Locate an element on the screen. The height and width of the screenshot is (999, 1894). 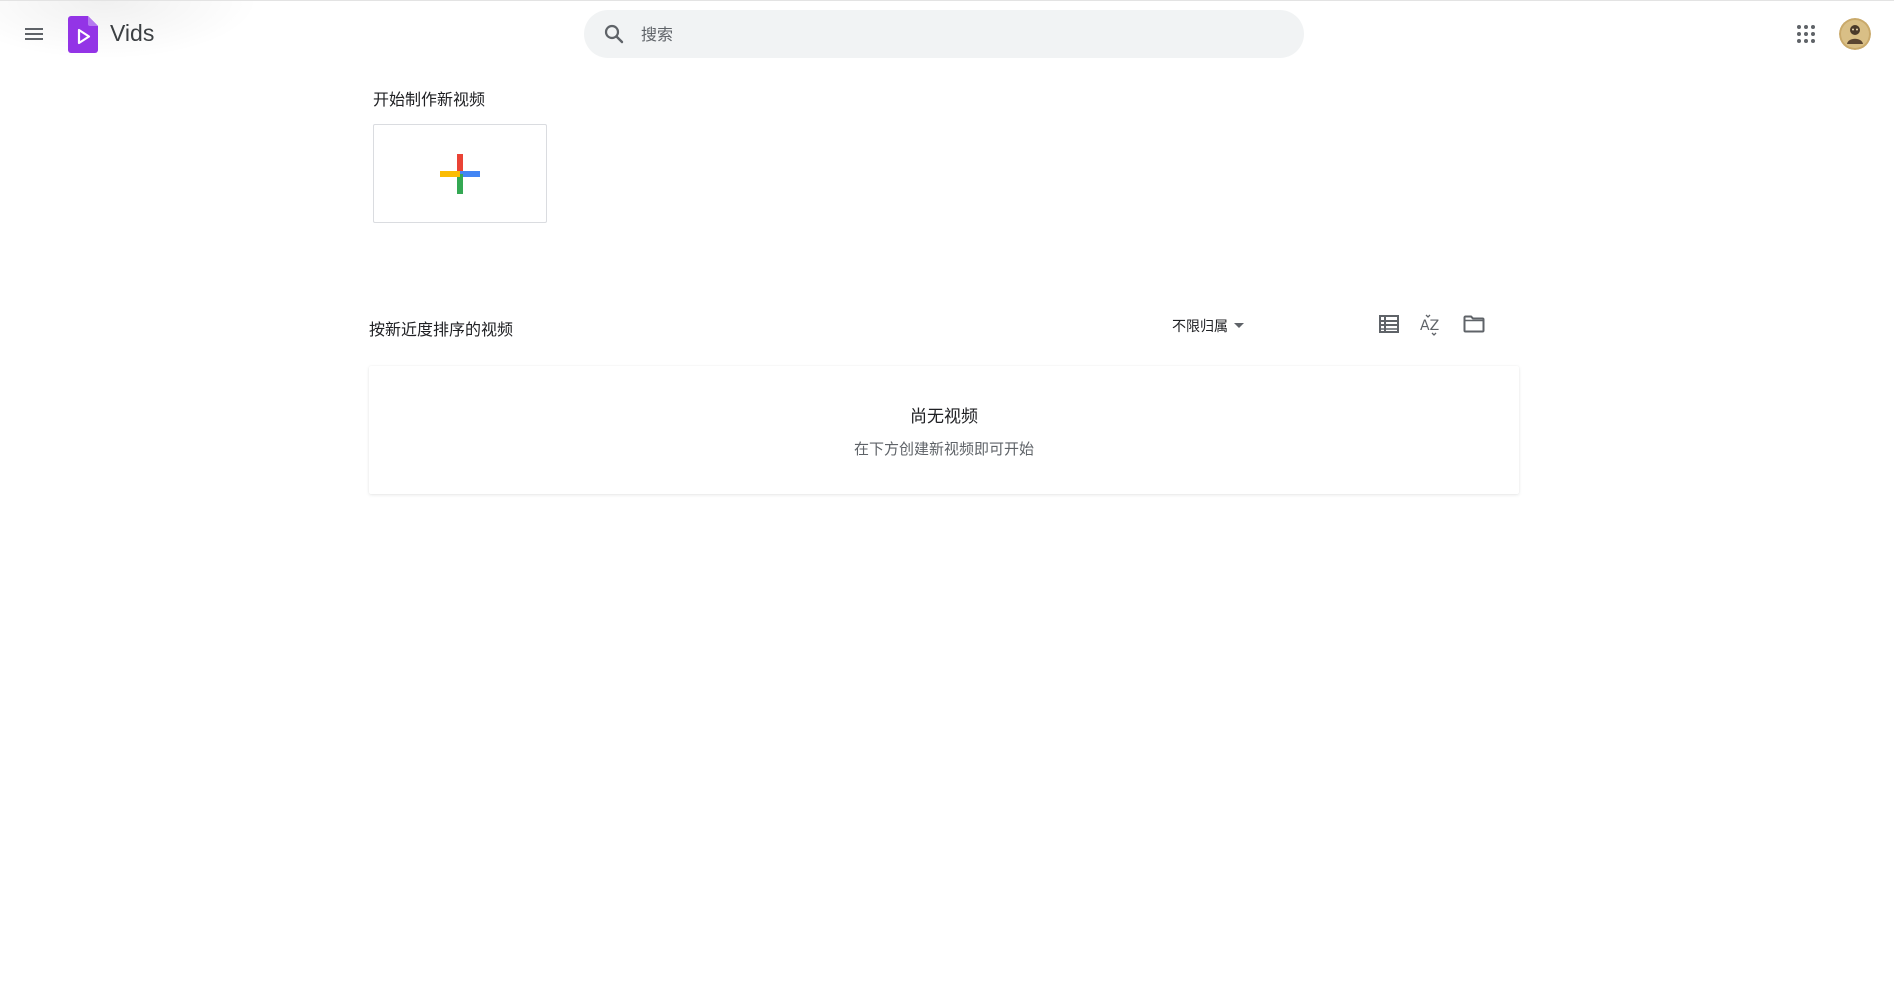
sort-az-icon: AZ is located at coordinates (1429, 325).